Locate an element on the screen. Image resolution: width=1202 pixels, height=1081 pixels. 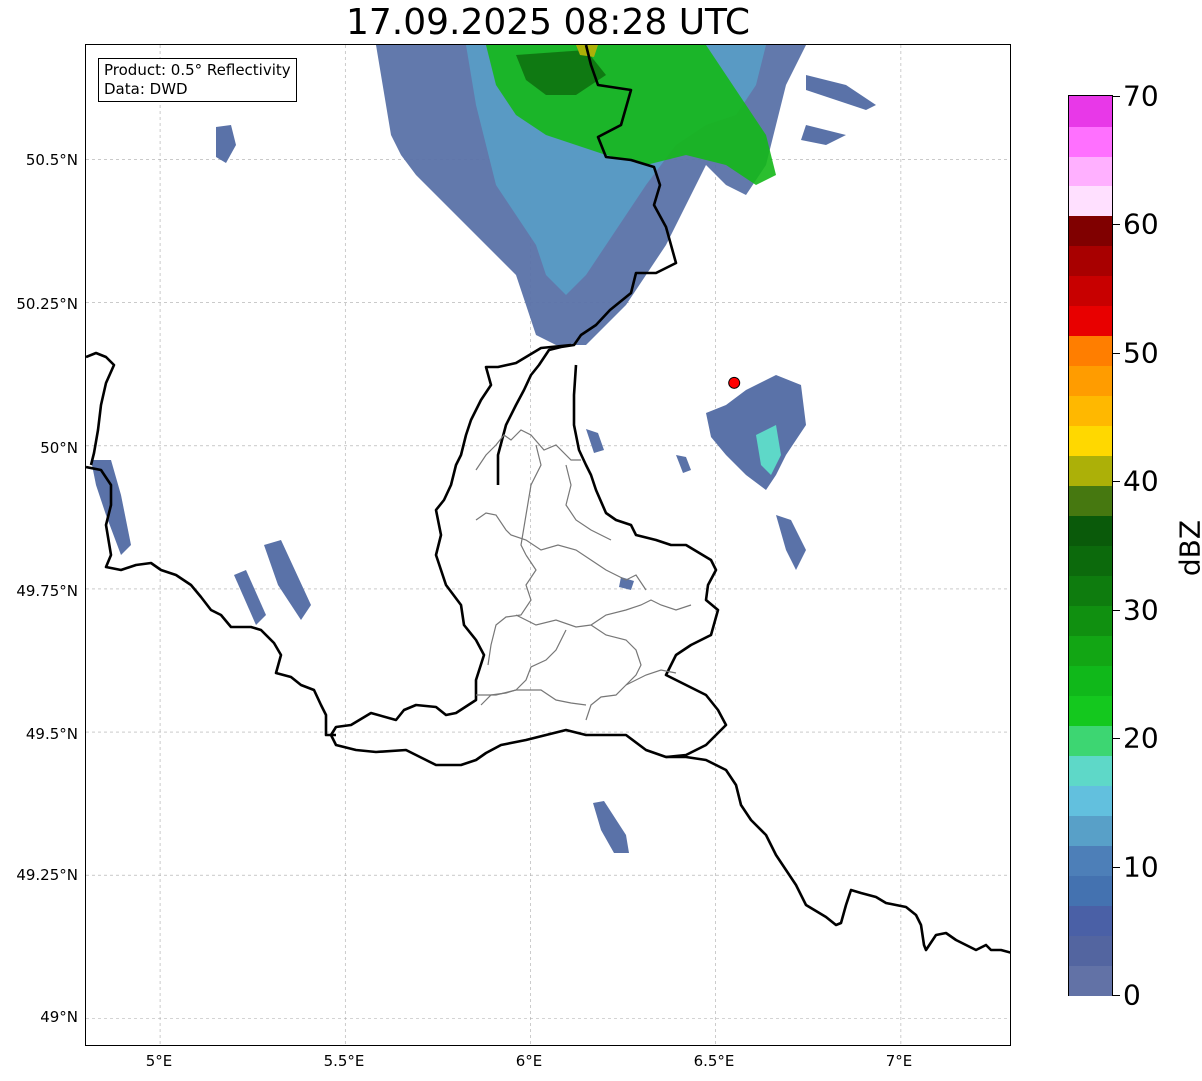
lat-label-50.5: 50.5°N is located at coordinates (51, 160).